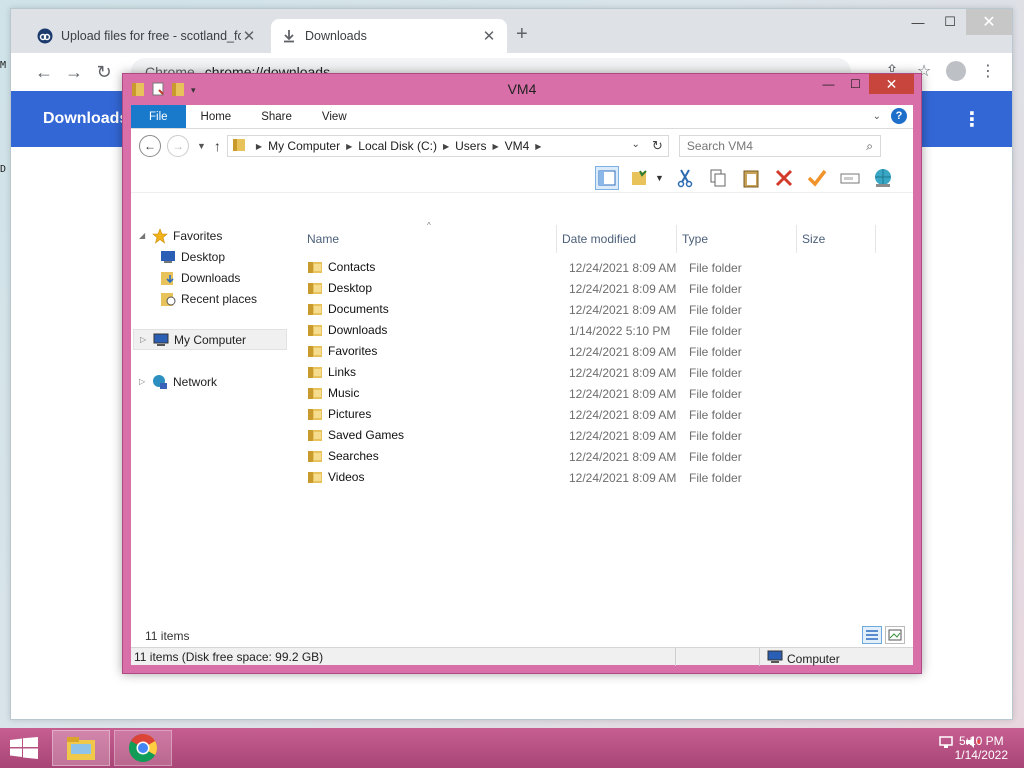  What do you see at coordinates (199, 277) in the screenshot?
I see `nav-downloads: Downloads` at bounding box center [199, 277].